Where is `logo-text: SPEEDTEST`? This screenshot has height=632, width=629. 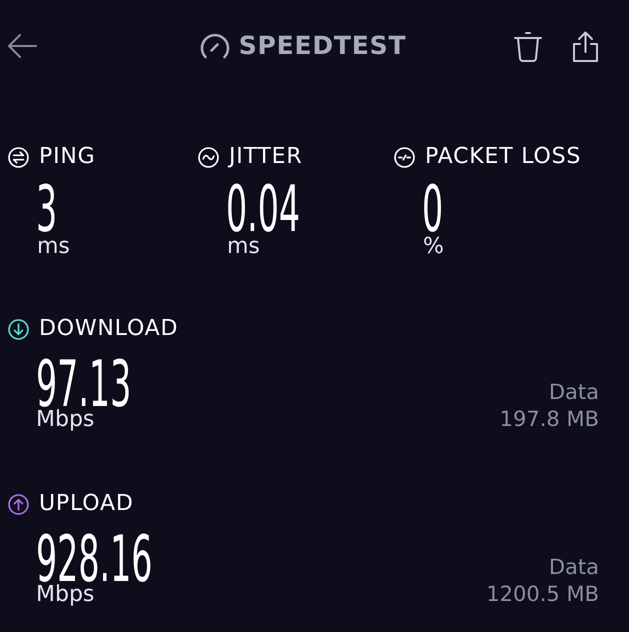 logo-text: SPEEDTEST is located at coordinates (322, 46).